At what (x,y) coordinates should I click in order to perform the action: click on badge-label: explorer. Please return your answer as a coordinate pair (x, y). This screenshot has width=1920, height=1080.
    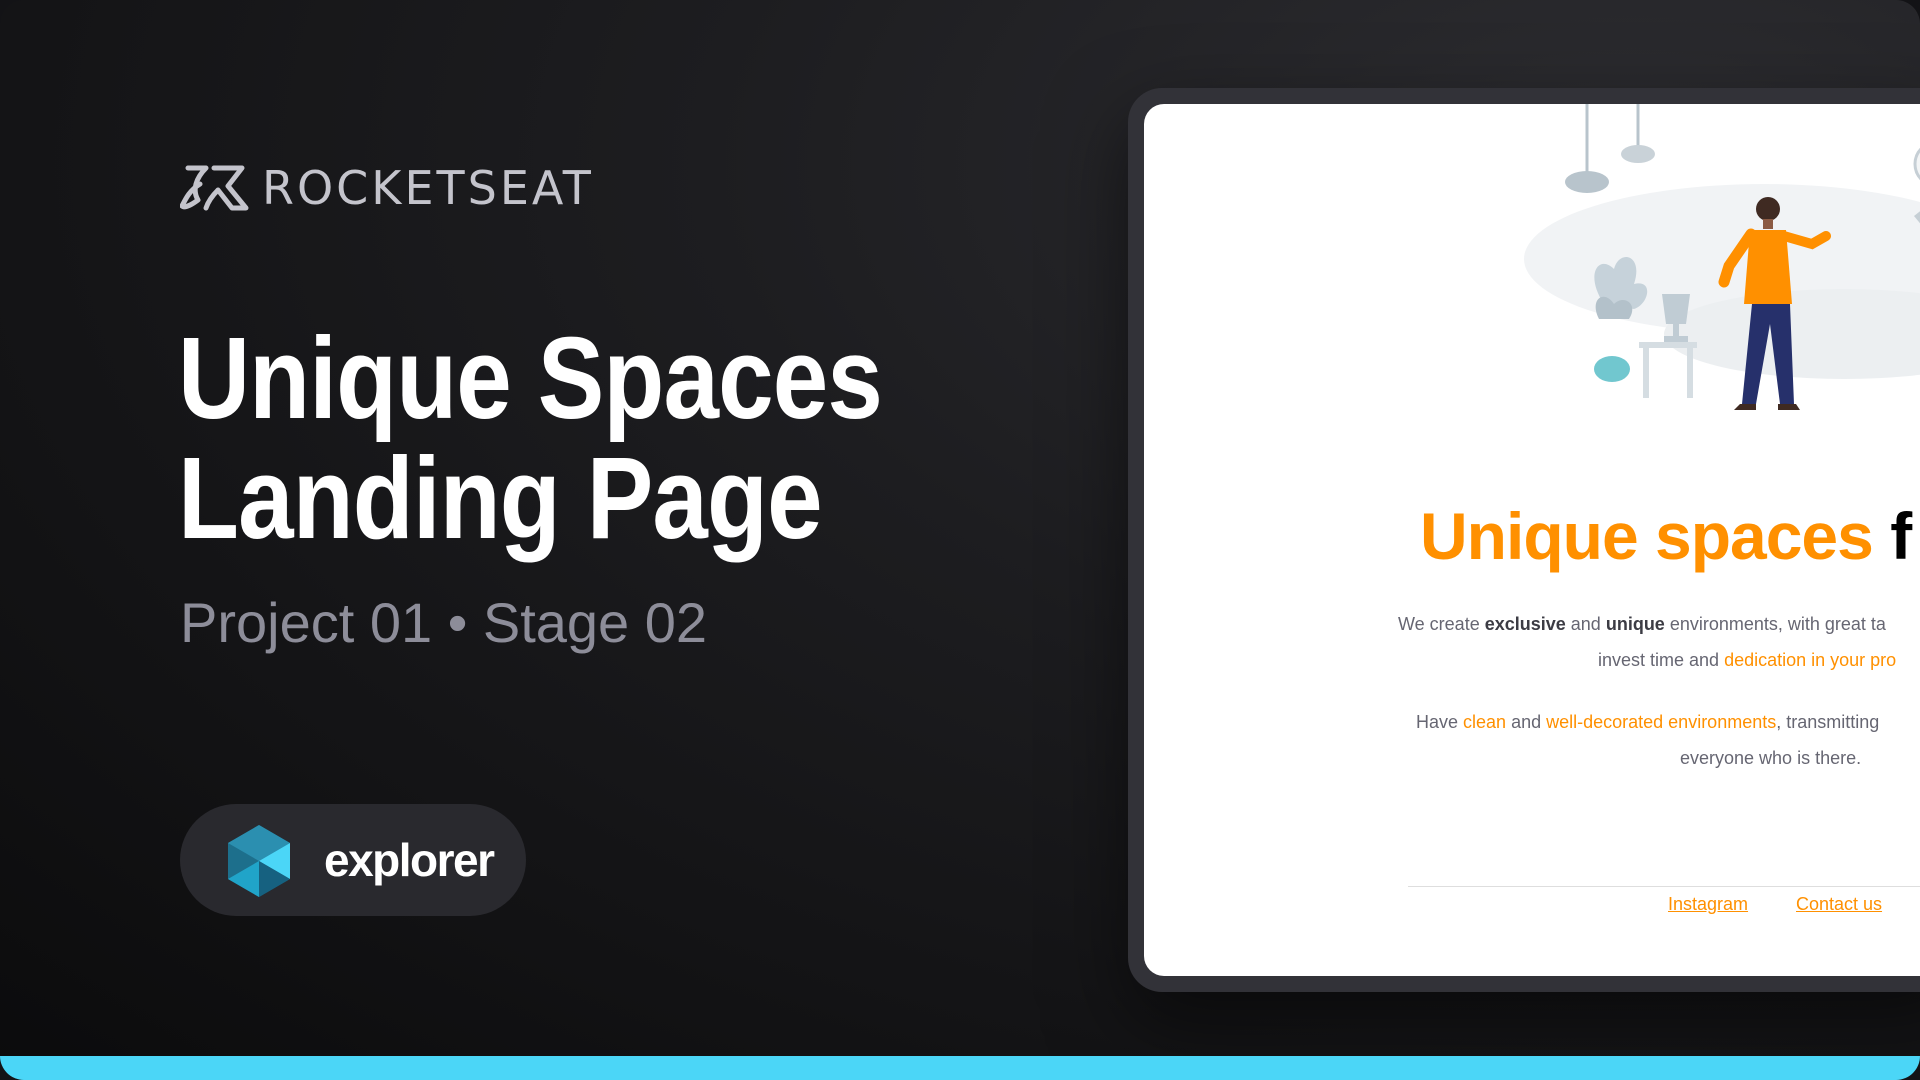
    Looking at the image, I should click on (409, 860).